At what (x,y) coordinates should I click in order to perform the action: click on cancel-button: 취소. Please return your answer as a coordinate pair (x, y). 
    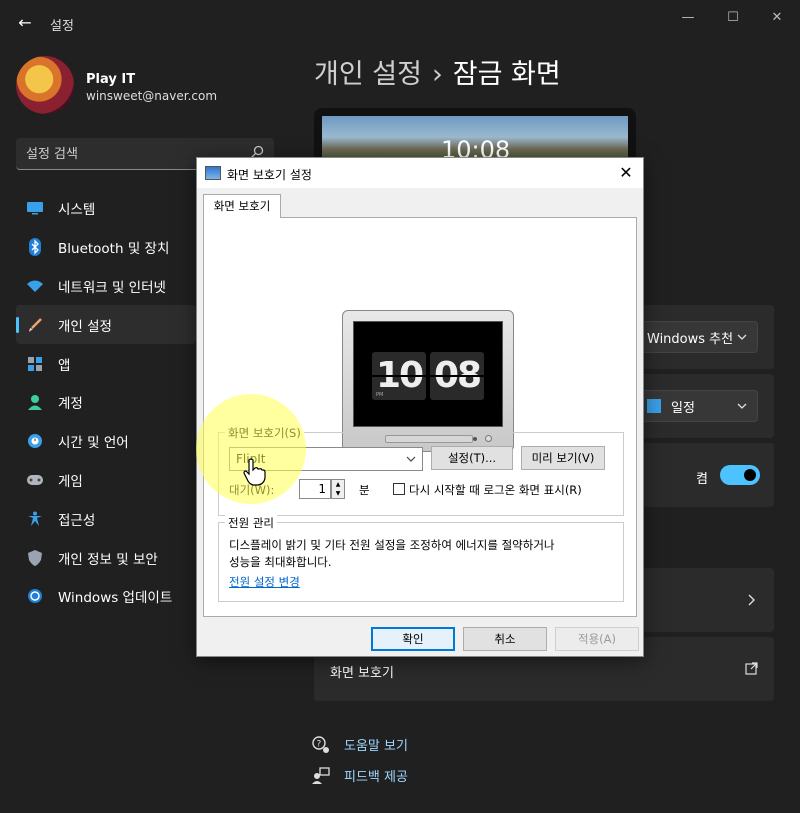
    Looking at the image, I should click on (505, 639).